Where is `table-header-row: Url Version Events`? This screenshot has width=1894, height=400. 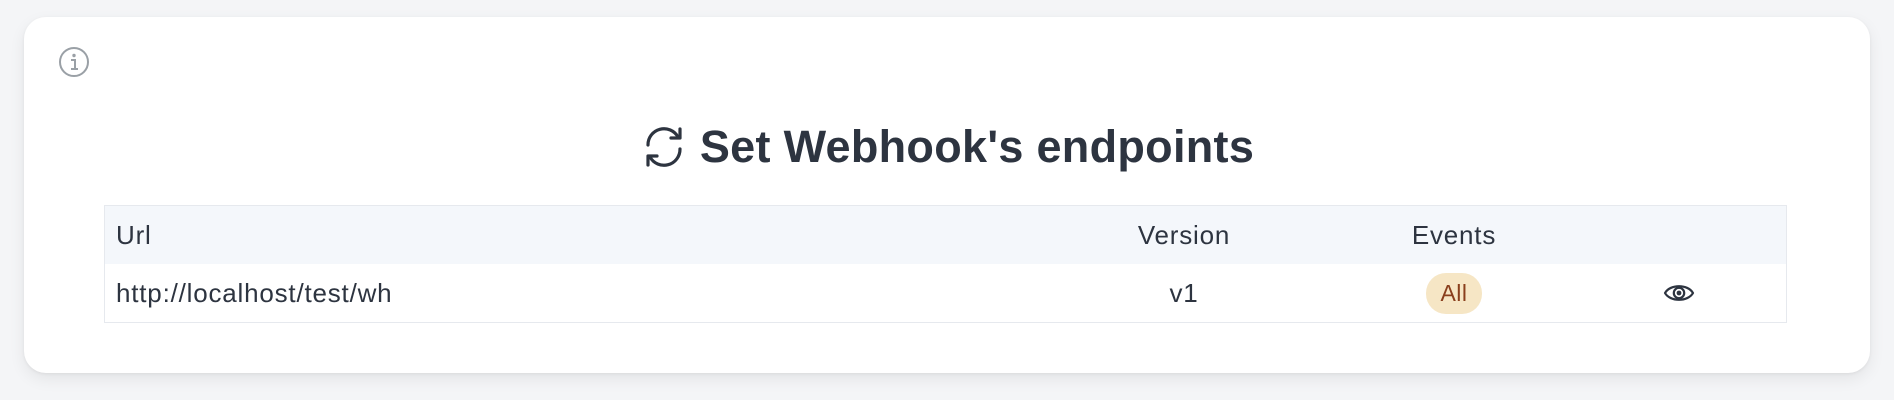 table-header-row: Url Version Events is located at coordinates (945, 235).